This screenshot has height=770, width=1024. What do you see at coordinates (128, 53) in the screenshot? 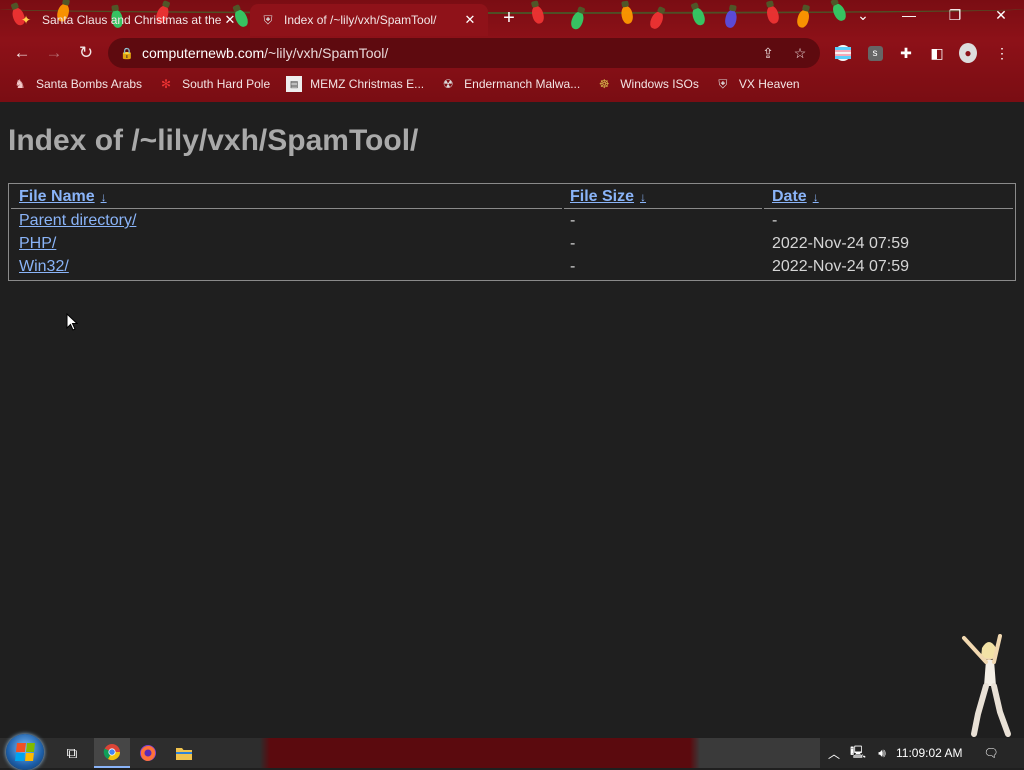
I see `lock-icon: 🔒` at bounding box center [128, 53].